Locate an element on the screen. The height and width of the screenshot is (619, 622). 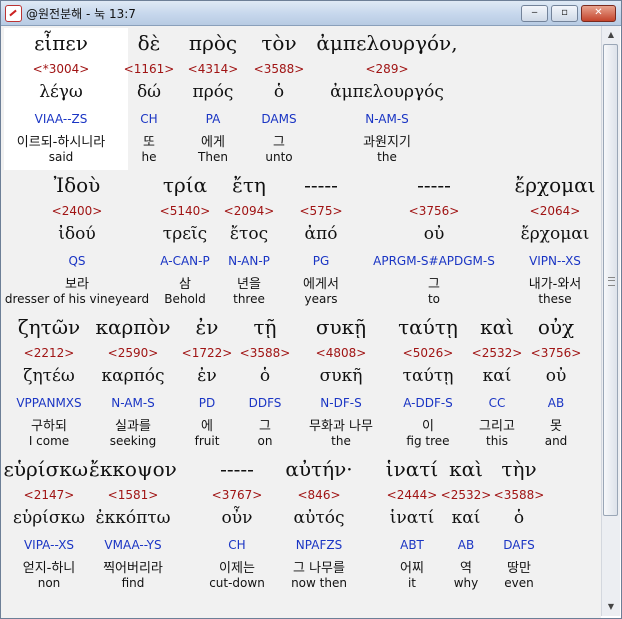
korean-gloss: 이르되-하시니라 is located at coordinates (61, 142).